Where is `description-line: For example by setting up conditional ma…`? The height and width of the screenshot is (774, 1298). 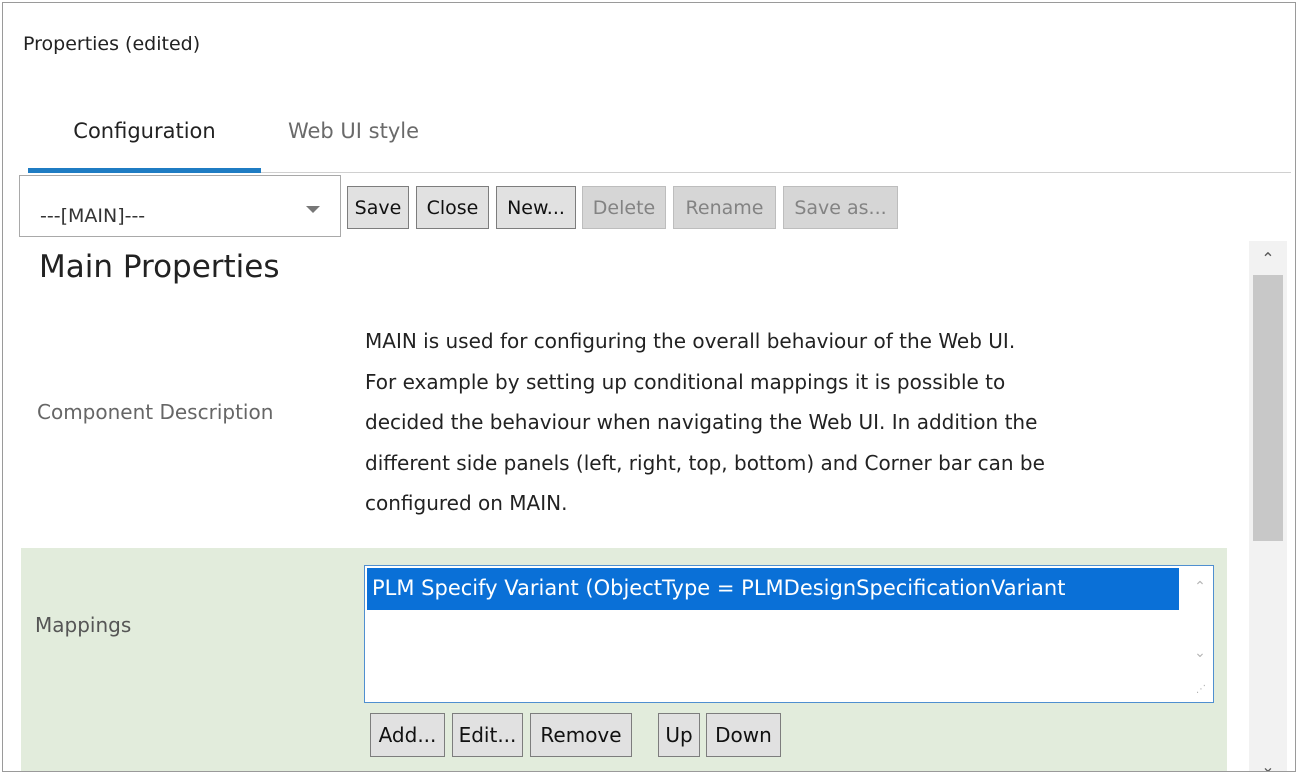
description-line: For example by setting up conditional ma… is located at coordinates (685, 381).